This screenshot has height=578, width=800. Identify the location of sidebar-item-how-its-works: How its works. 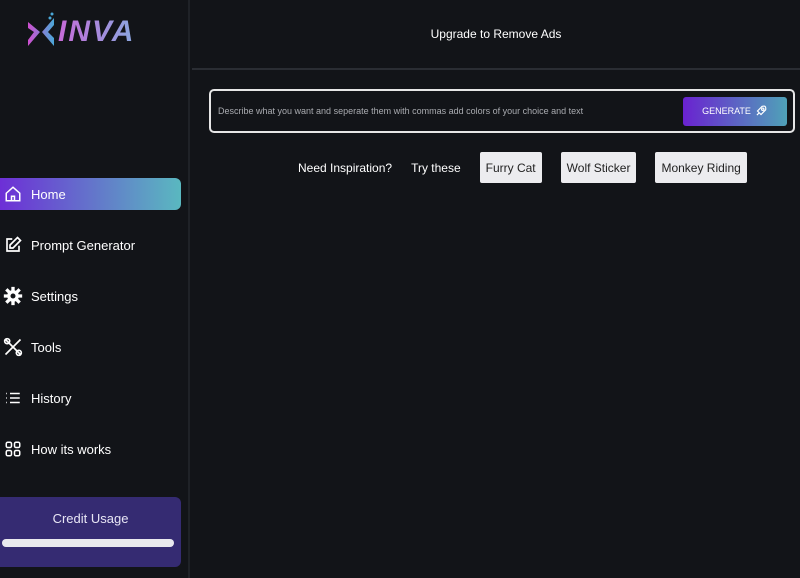
(90, 449).